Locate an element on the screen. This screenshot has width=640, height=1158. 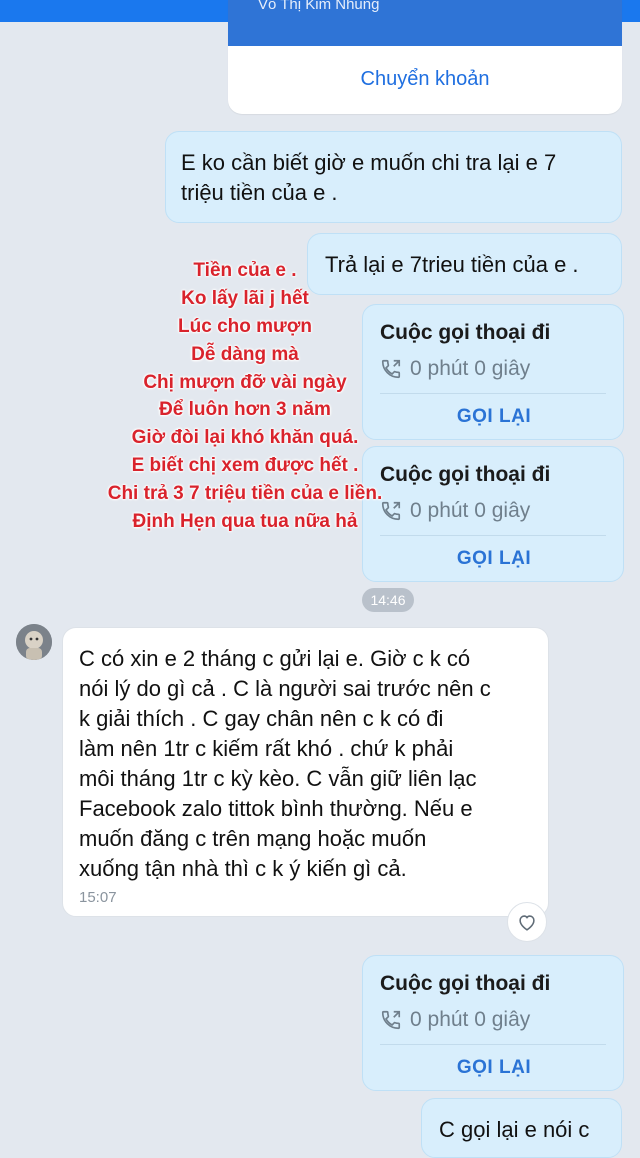
avatar-image is located at coordinates (34, 642).